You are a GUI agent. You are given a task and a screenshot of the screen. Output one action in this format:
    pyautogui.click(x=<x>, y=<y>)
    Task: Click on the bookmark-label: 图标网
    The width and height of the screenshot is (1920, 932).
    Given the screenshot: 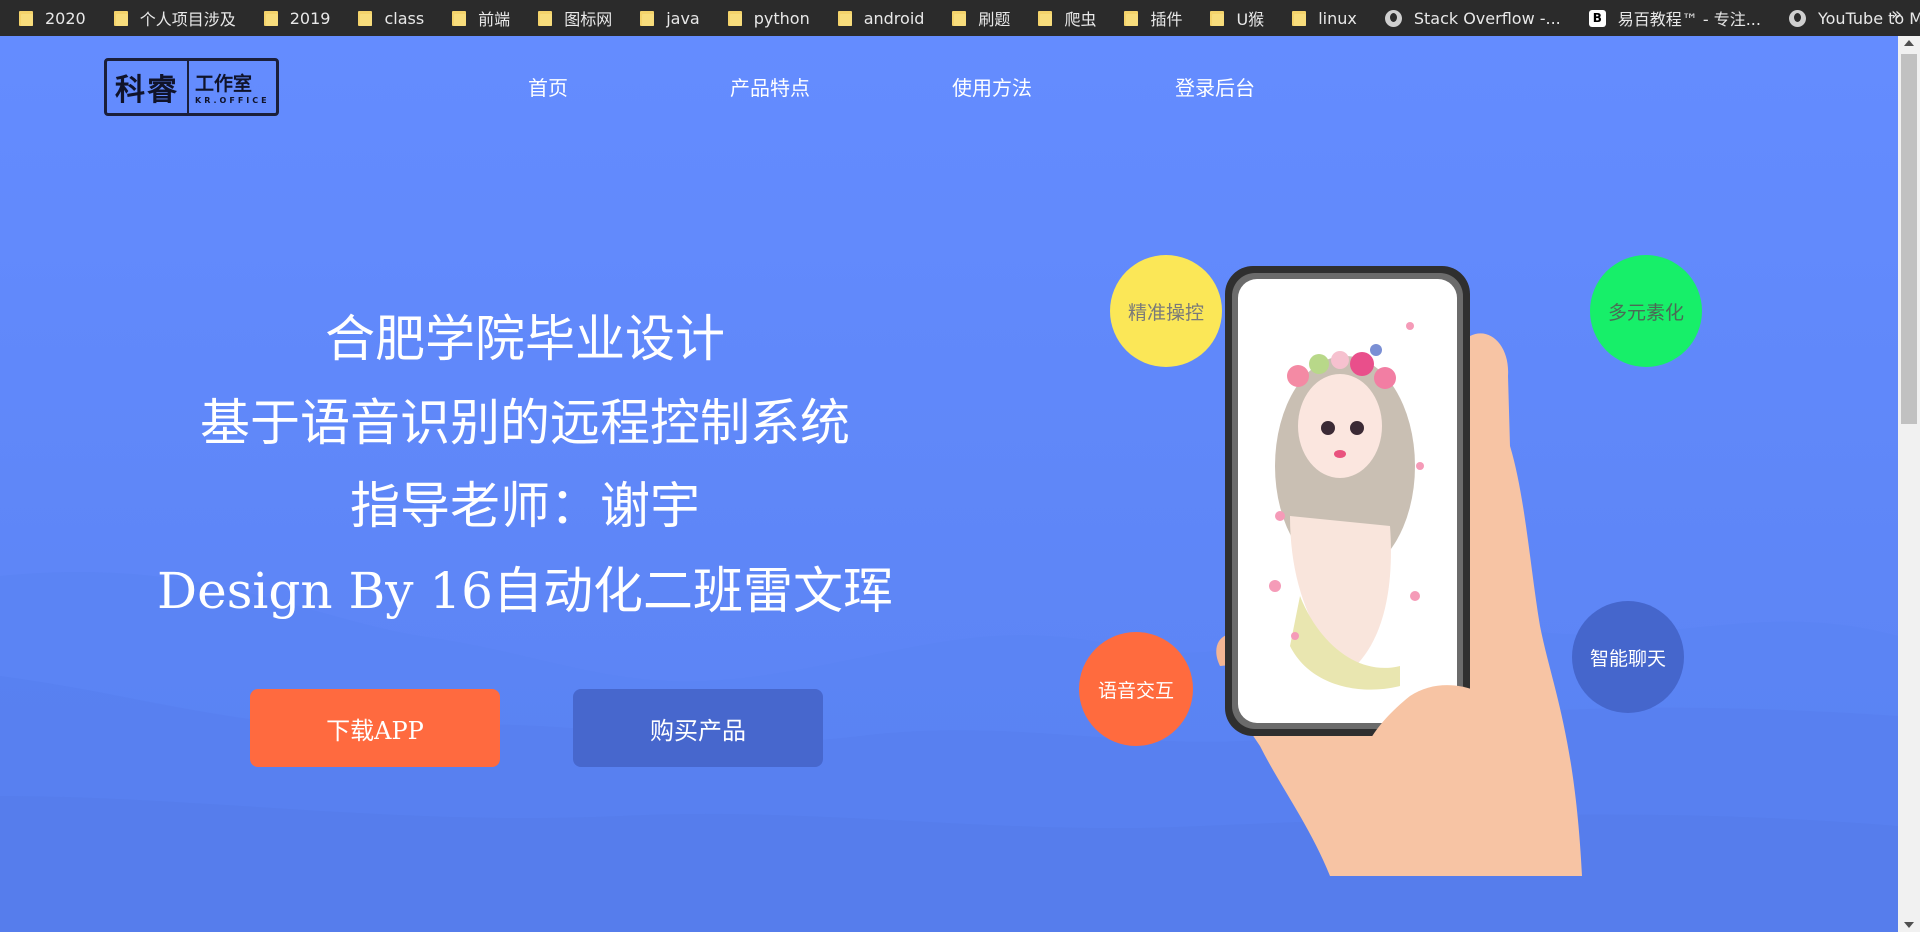 What is the action you would take?
    pyautogui.click(x=588, y=19)
    